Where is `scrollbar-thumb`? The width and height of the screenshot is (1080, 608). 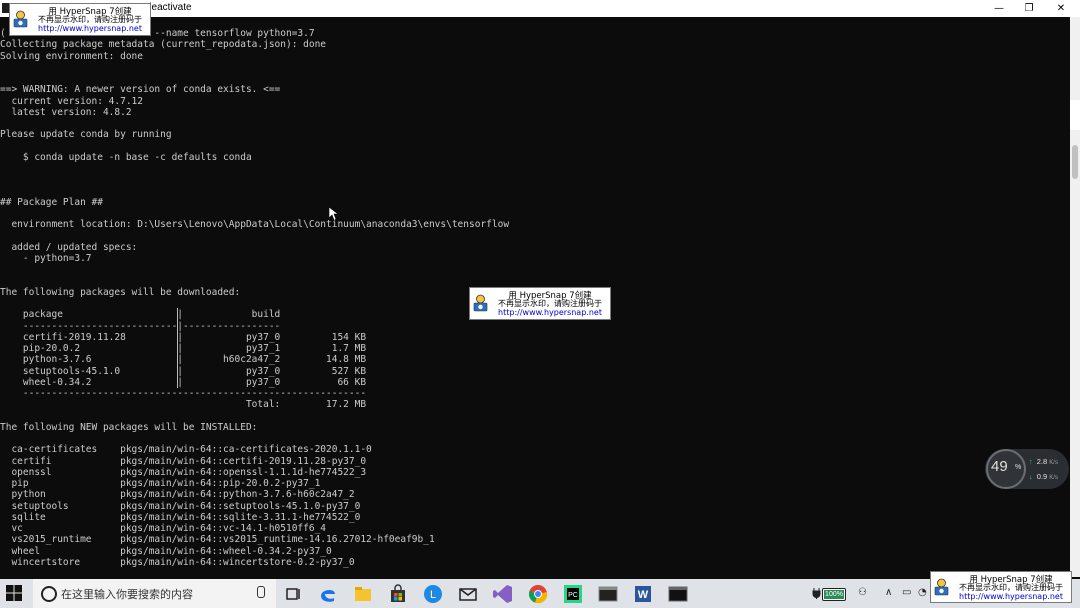
scrollbar-thumb is located at coordinates (1075, 162).